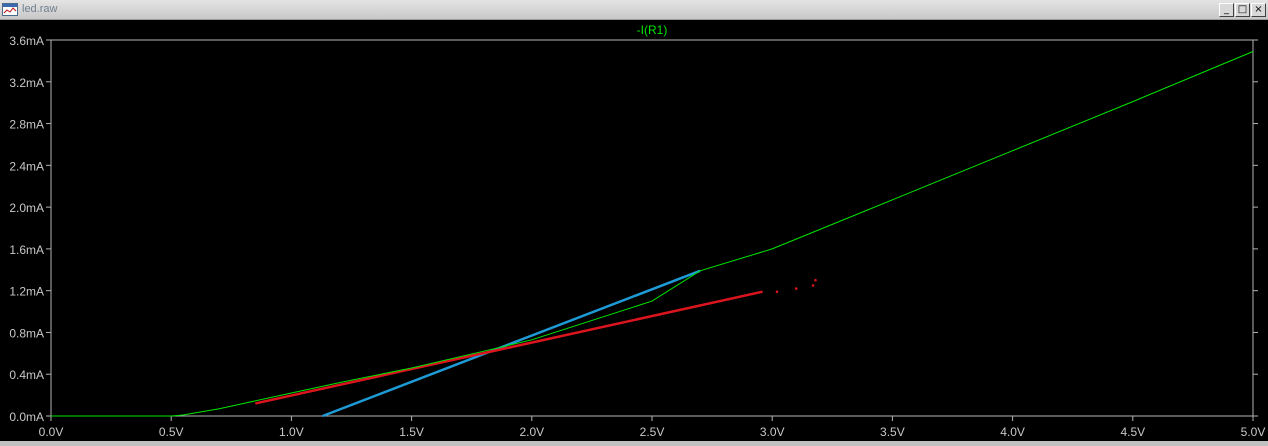  I want to click on x-tick-label: 5.0V, so click(1253, 432).